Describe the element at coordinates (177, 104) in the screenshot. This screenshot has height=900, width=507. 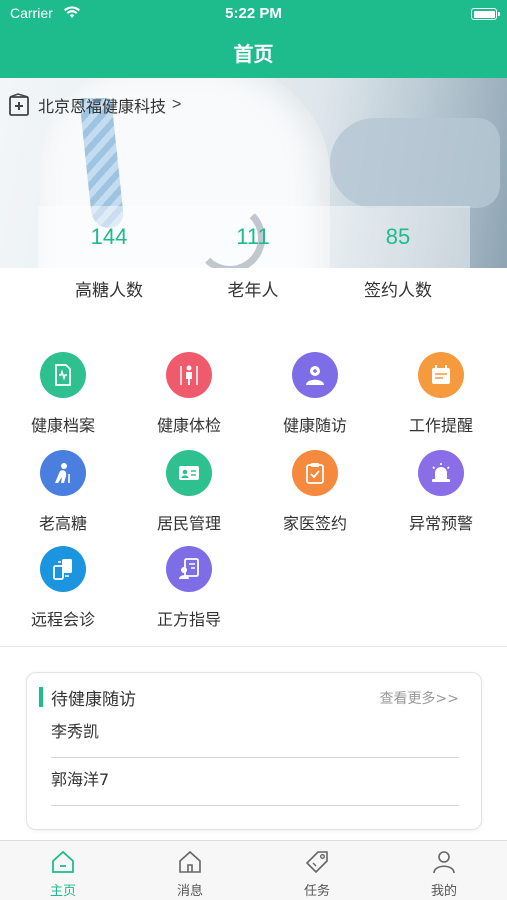
I see `org-arrow: >` at that location.